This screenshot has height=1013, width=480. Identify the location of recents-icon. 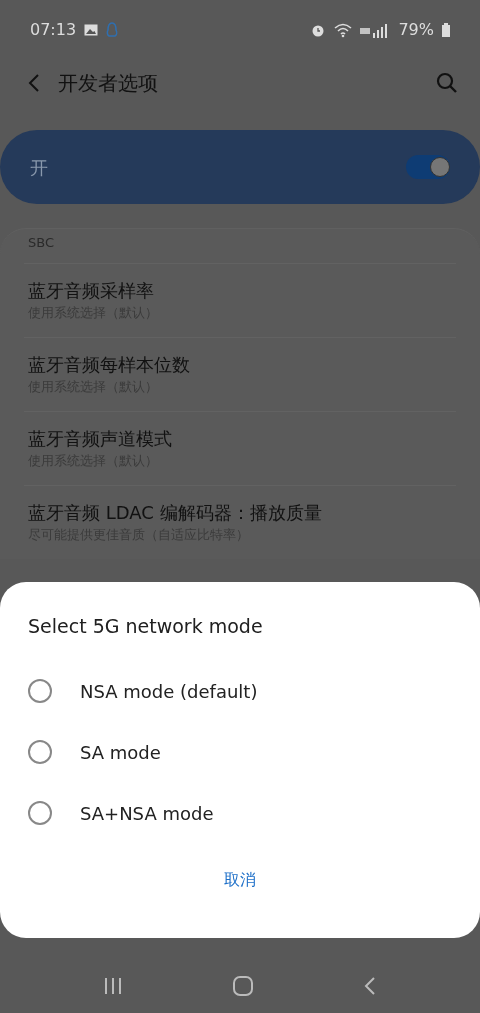
(112, 986).